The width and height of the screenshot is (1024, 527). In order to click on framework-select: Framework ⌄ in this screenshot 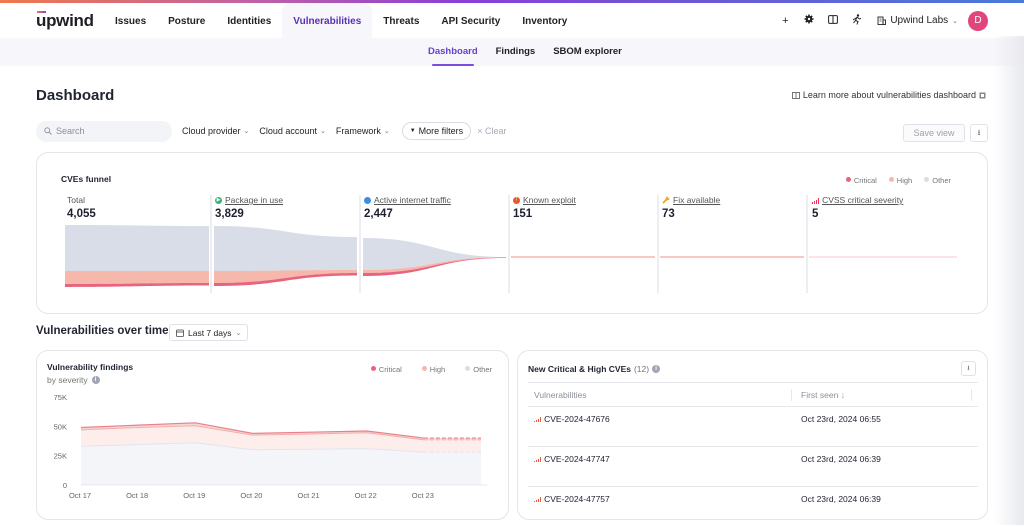, I will do `click(363, 131)`.